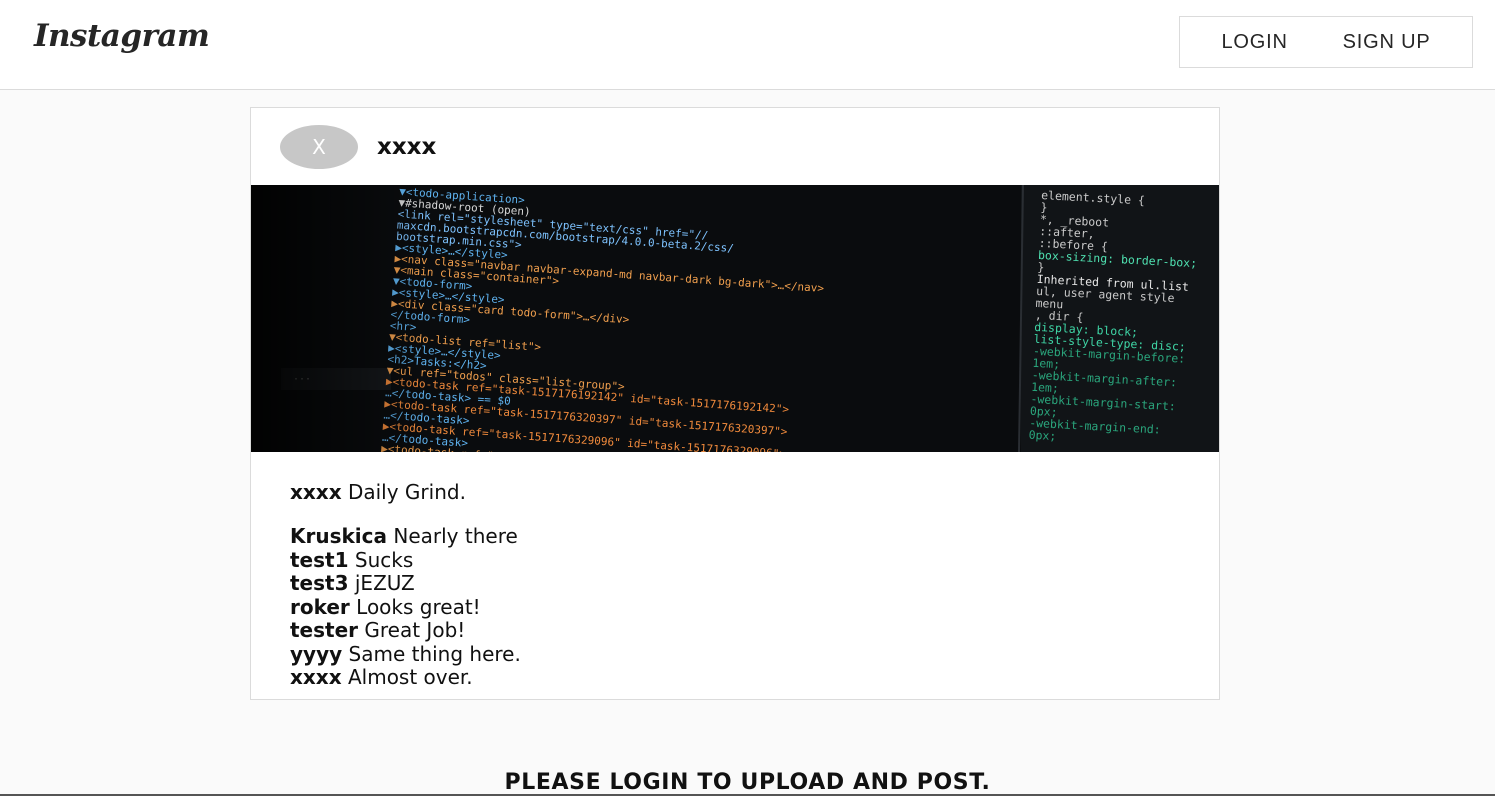  I want to click on comment-username: test1, so click(319, 560).